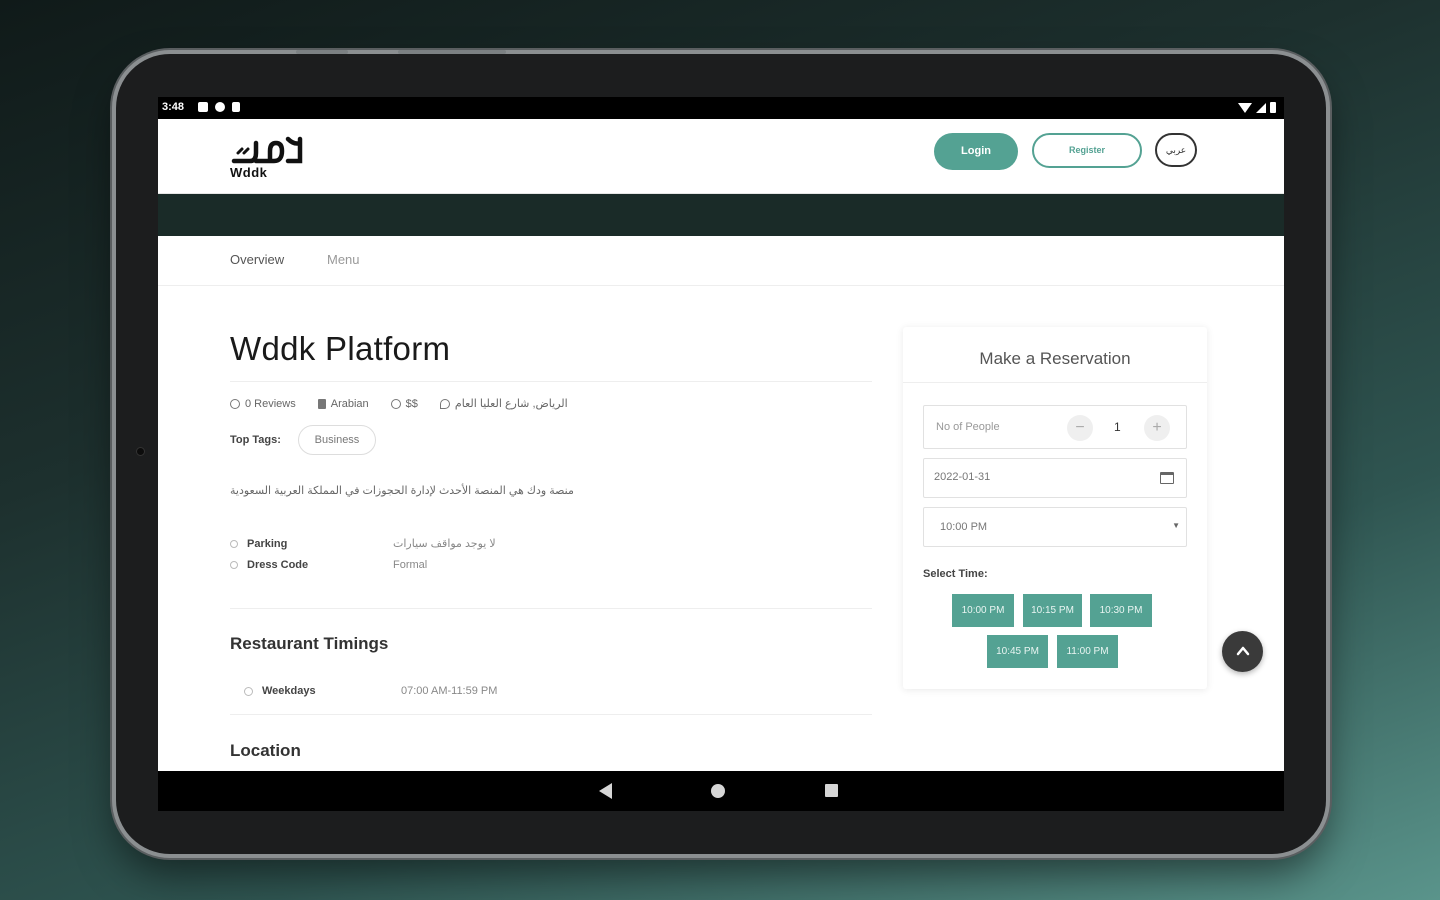 This screenshot has width=1440, height=900. I want to click on power-button, so click(452, 52).